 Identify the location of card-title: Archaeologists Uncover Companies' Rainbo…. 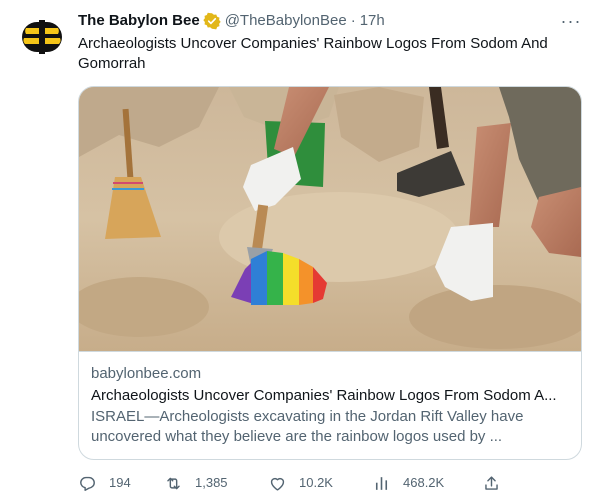
(324, 395).